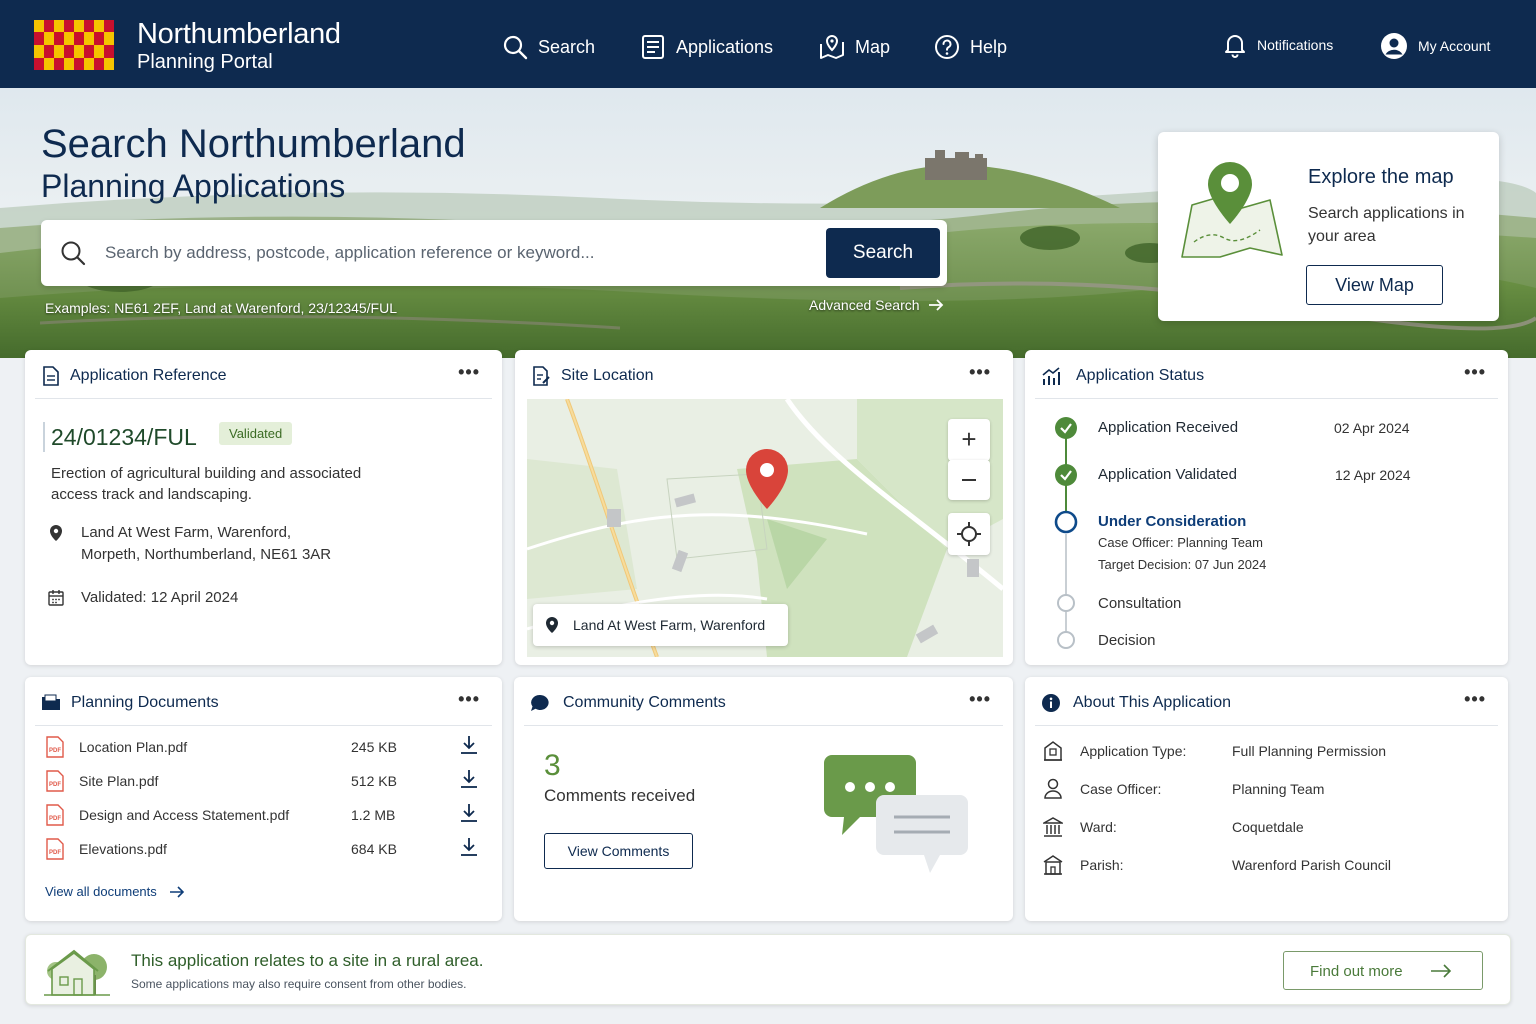  Describe the element at coordinates (160, 597) in the screenshot. I see `validated-date: Validated: 12 April 2024` at that location.